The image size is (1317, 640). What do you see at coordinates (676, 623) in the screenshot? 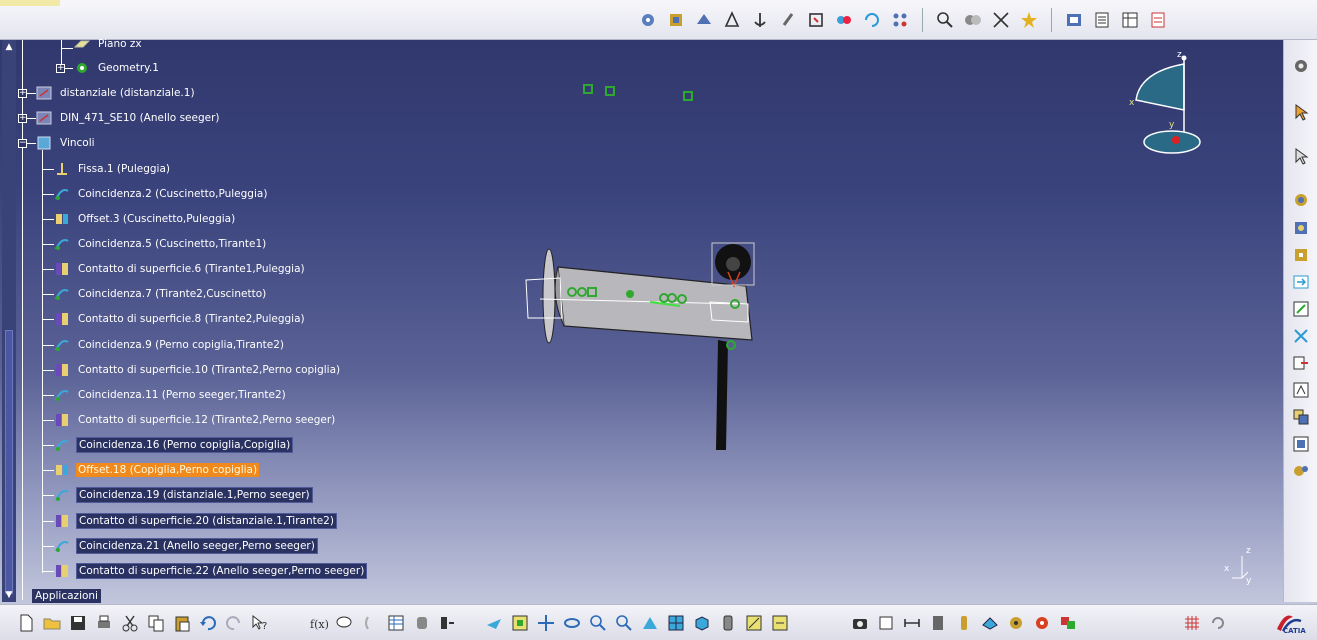
I see `multi-view-icon` at bounding box center [676, 623].